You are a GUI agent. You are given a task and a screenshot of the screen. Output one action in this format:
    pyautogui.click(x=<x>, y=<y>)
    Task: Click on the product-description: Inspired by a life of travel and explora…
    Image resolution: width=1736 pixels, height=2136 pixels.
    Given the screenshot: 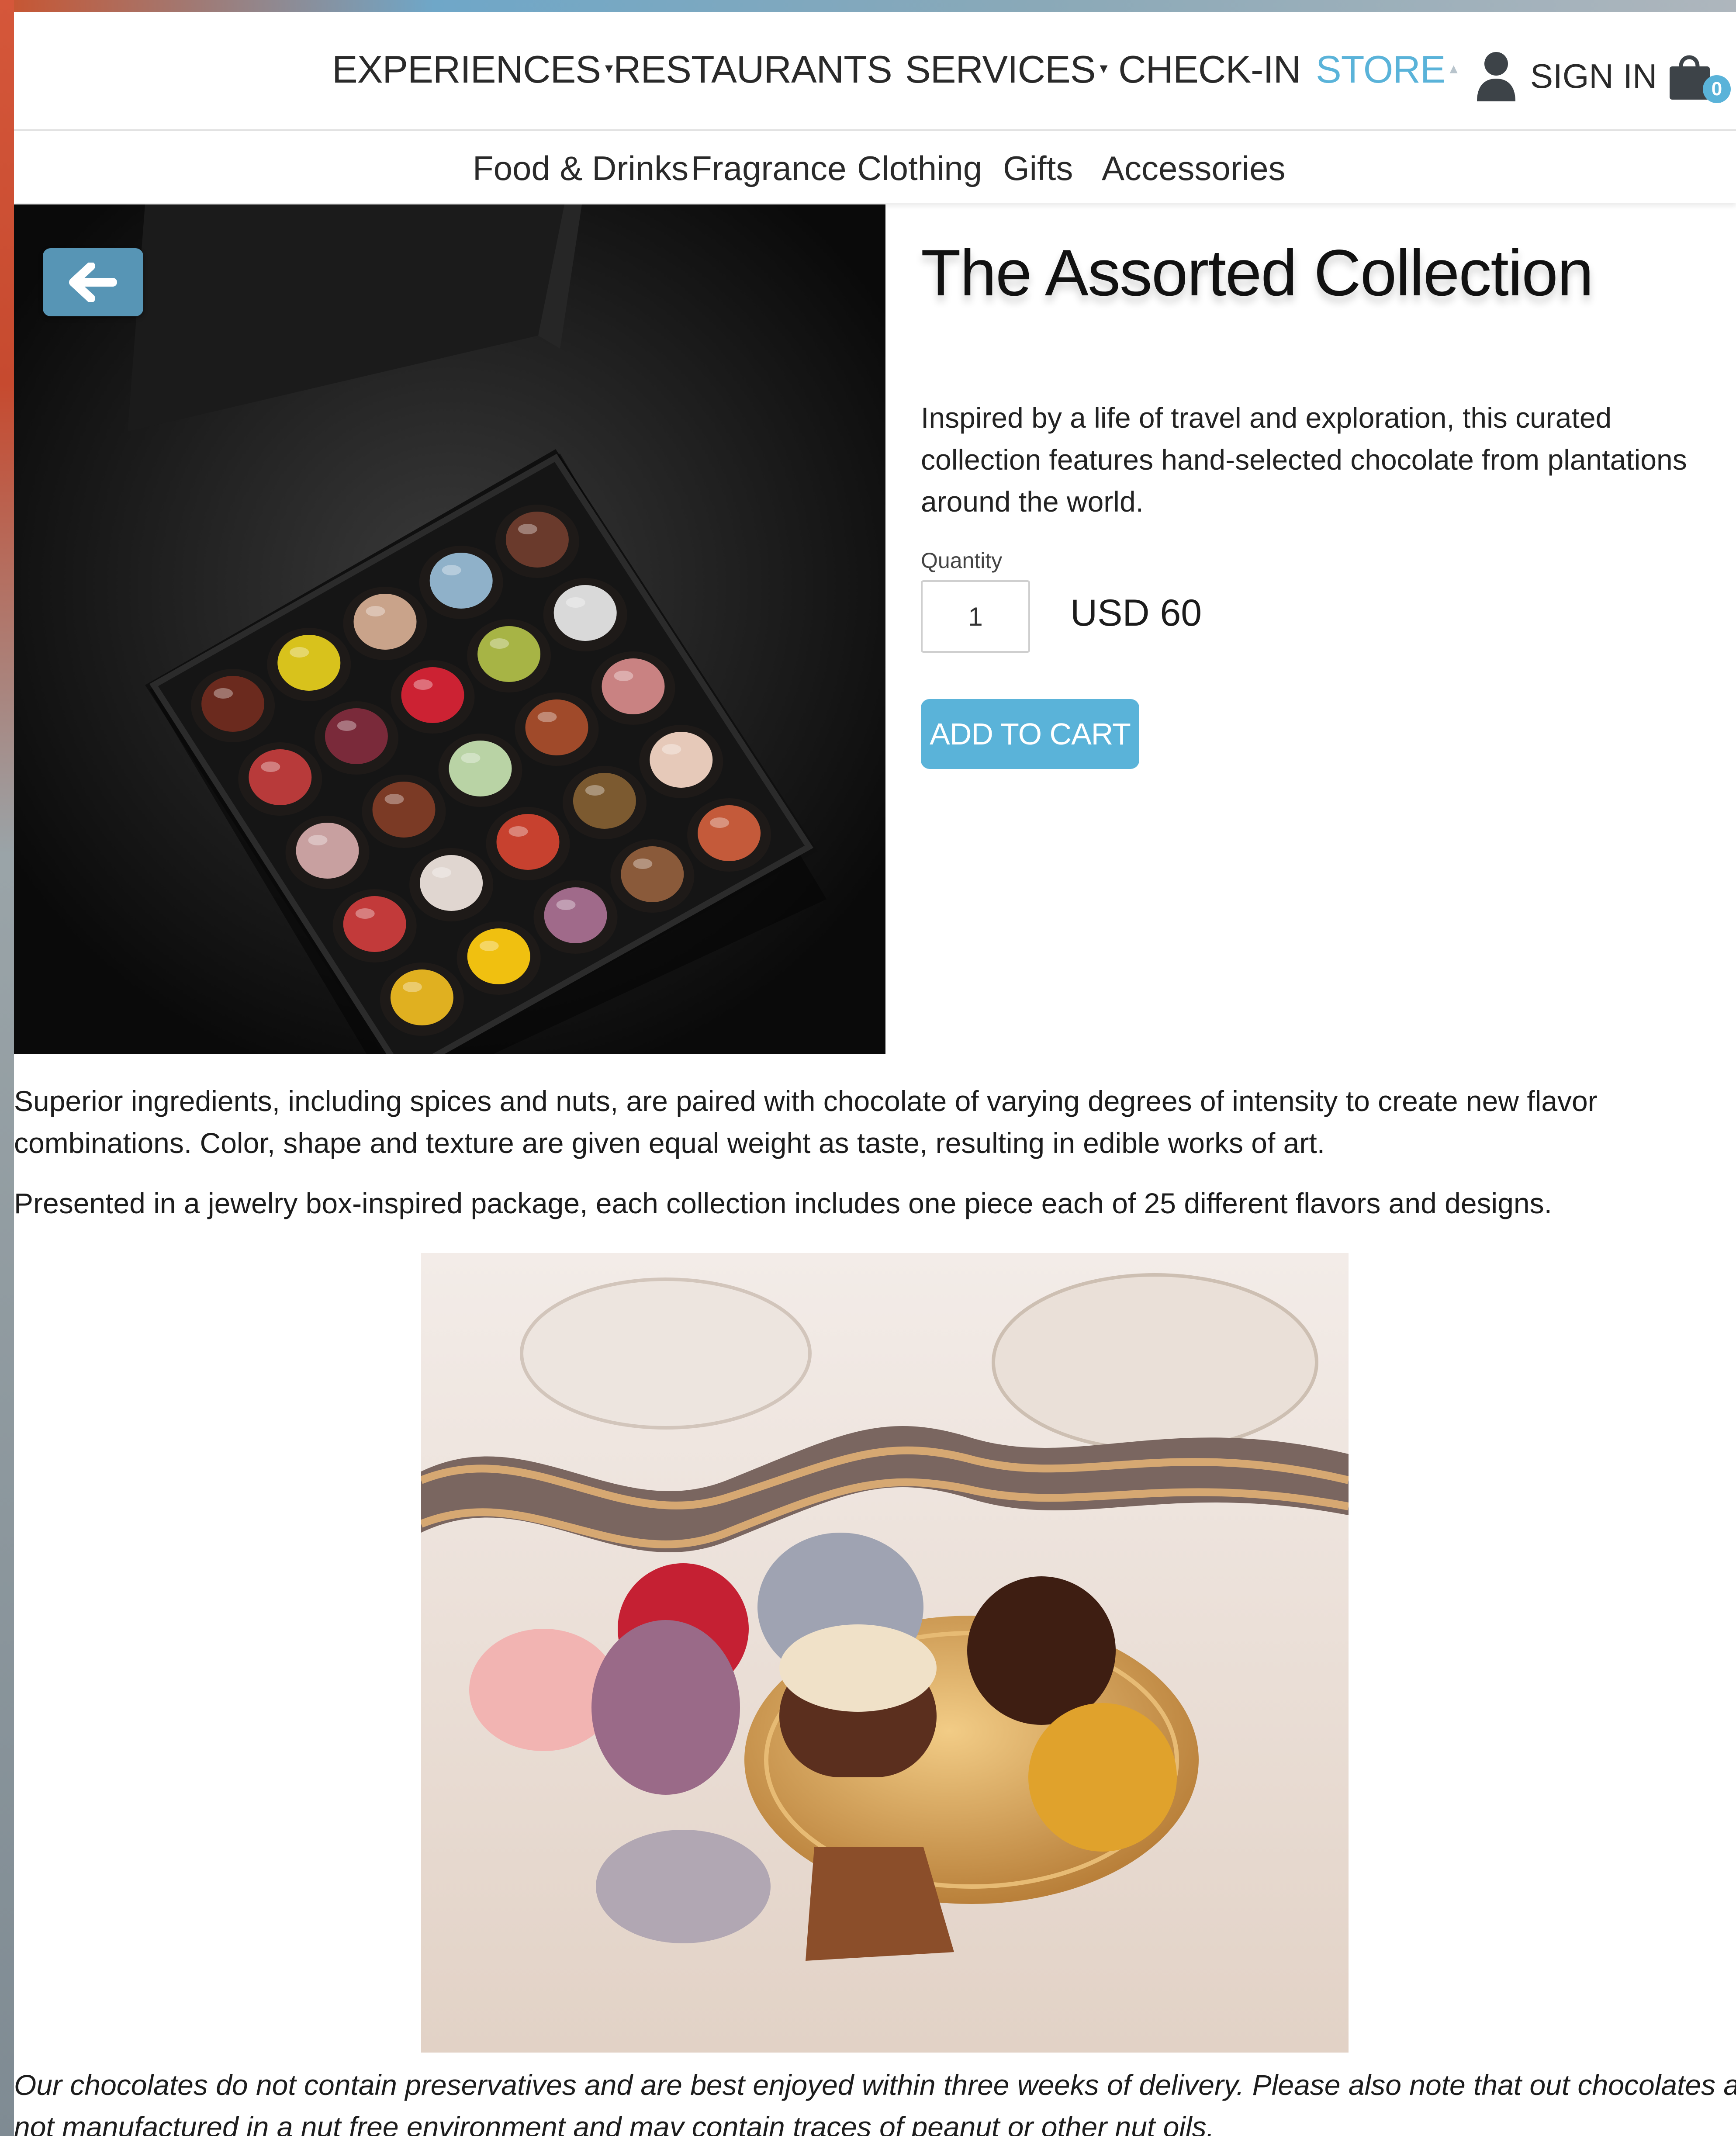 What is the action you would take?
    pyautogui.click(x=1304, y=460)
    